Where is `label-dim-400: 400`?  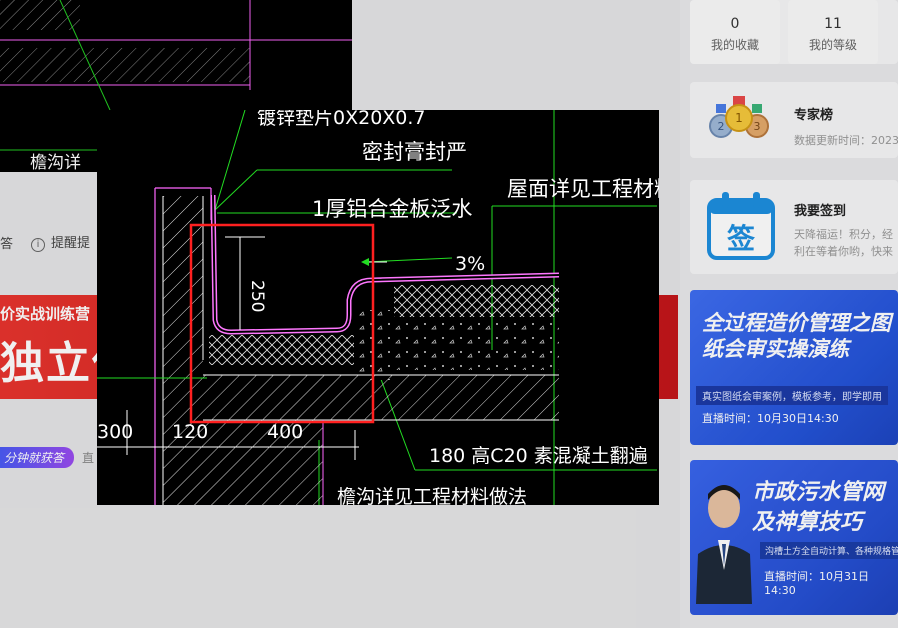
label-dim-400: 400 is located at coordinates (285, 432).